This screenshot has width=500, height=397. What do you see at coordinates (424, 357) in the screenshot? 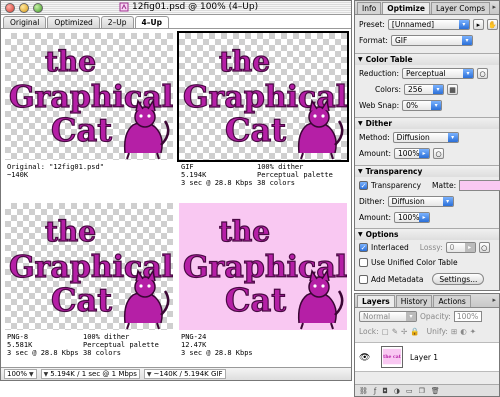
I see `layer-name: Layer 1` at bounding box center [424, 357].